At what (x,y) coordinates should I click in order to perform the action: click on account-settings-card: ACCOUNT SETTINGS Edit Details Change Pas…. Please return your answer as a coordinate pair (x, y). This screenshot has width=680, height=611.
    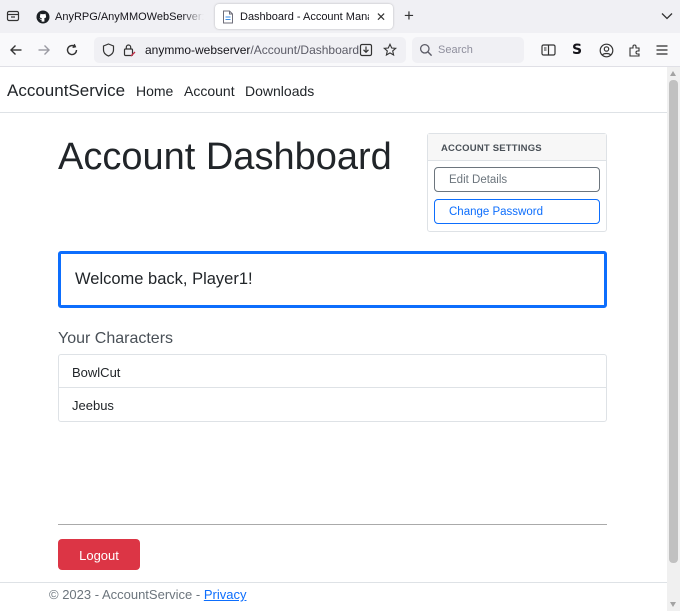
    Looking at the image, I should click on (517, 182).